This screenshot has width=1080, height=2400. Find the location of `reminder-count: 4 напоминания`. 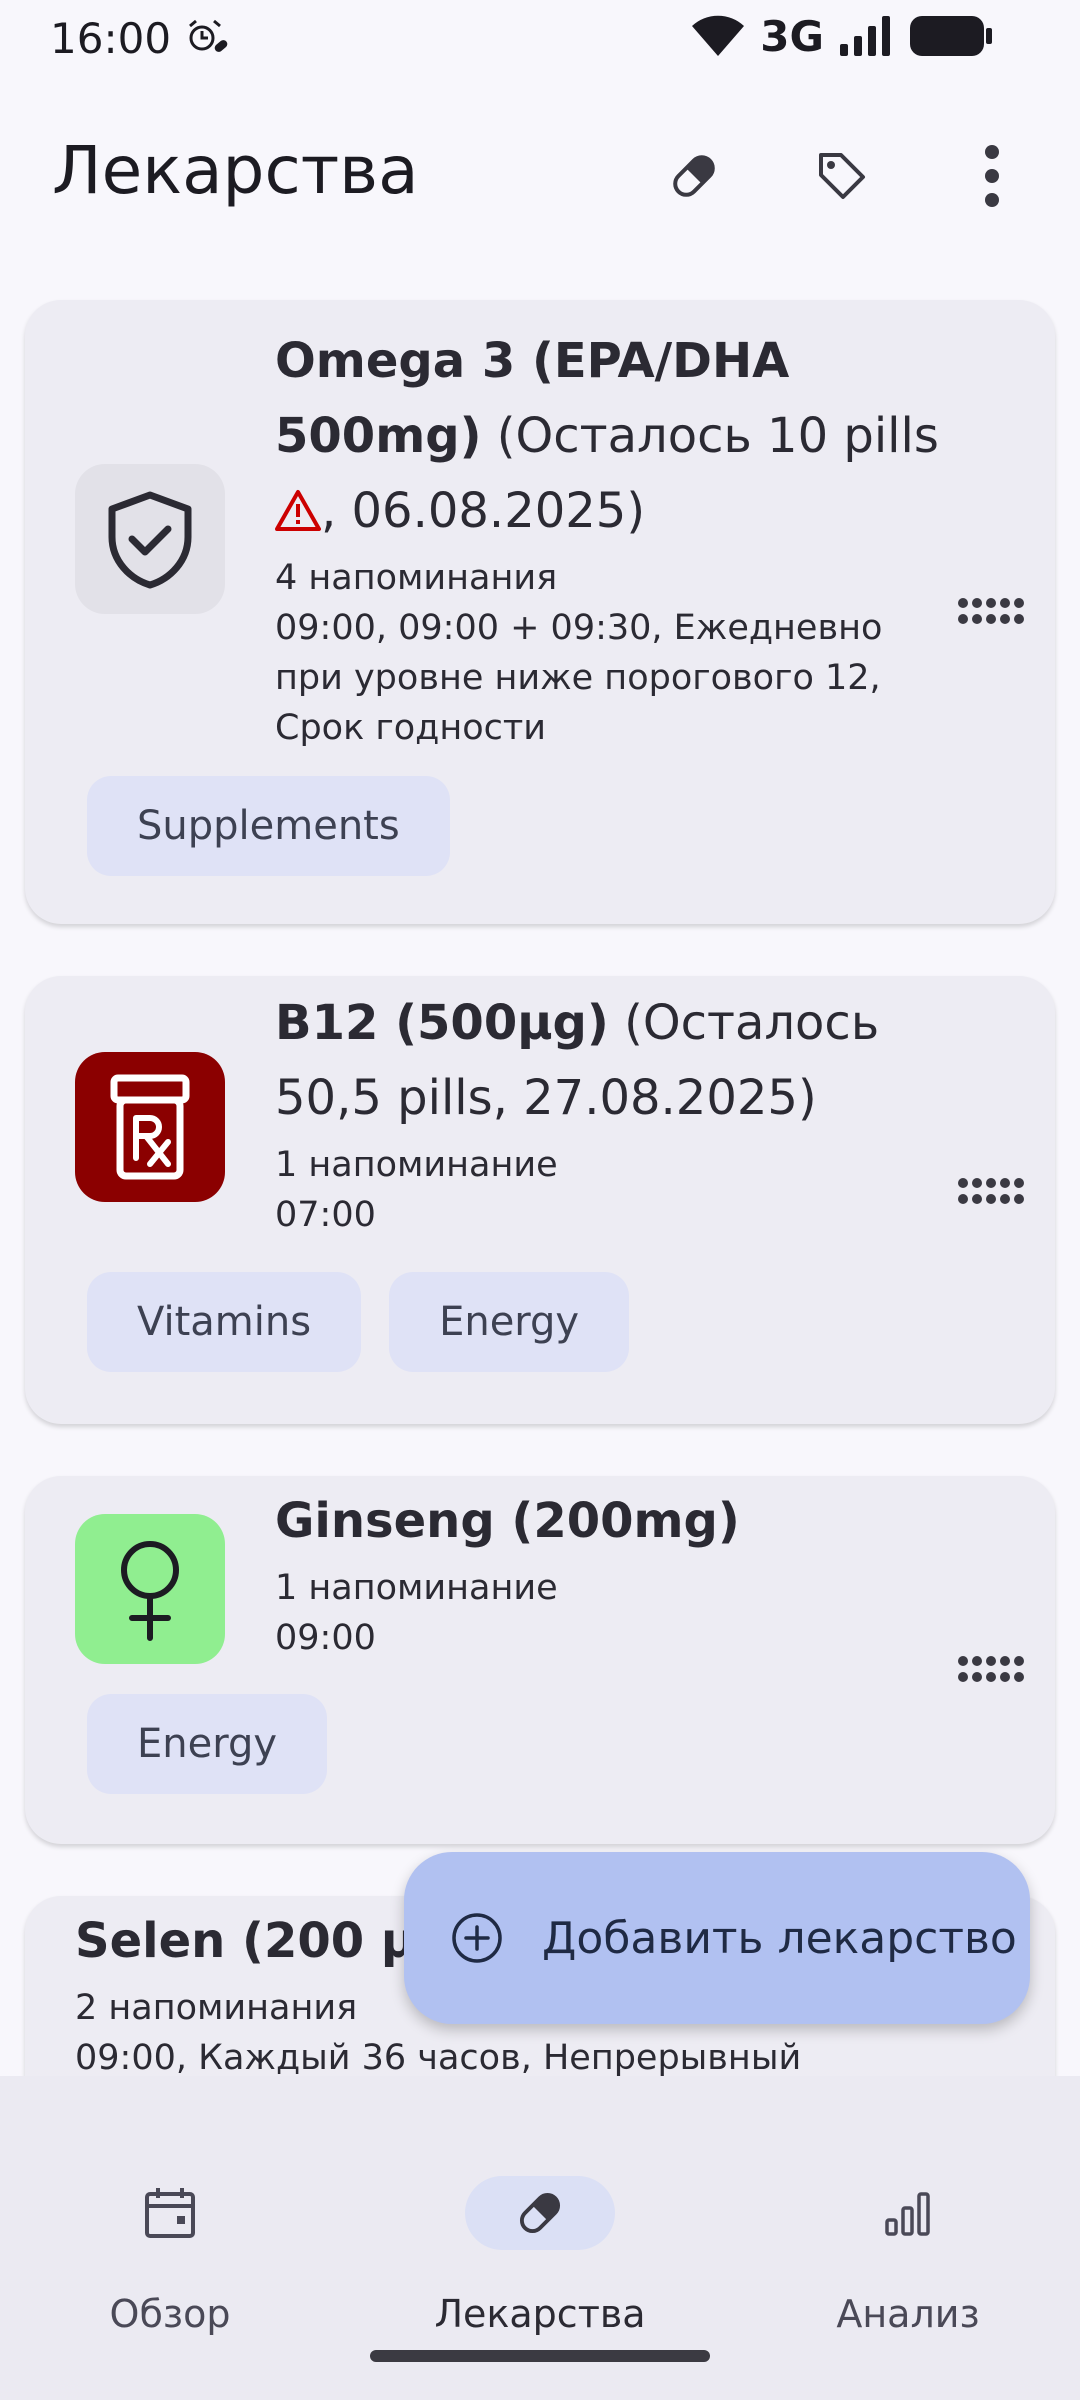

reminder-count: 4 напоминания is located at coordinates (416, 578).